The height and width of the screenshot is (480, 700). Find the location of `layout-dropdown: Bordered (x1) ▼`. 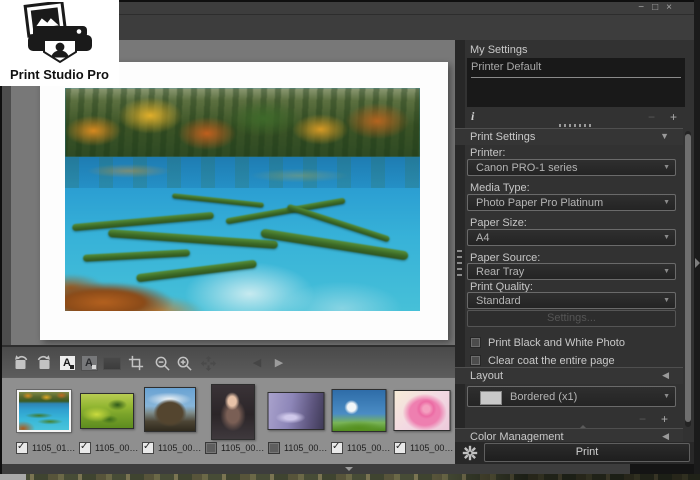

layout-dropdown: Bordered (x1) ▼ is located at coordinates (571, 396).